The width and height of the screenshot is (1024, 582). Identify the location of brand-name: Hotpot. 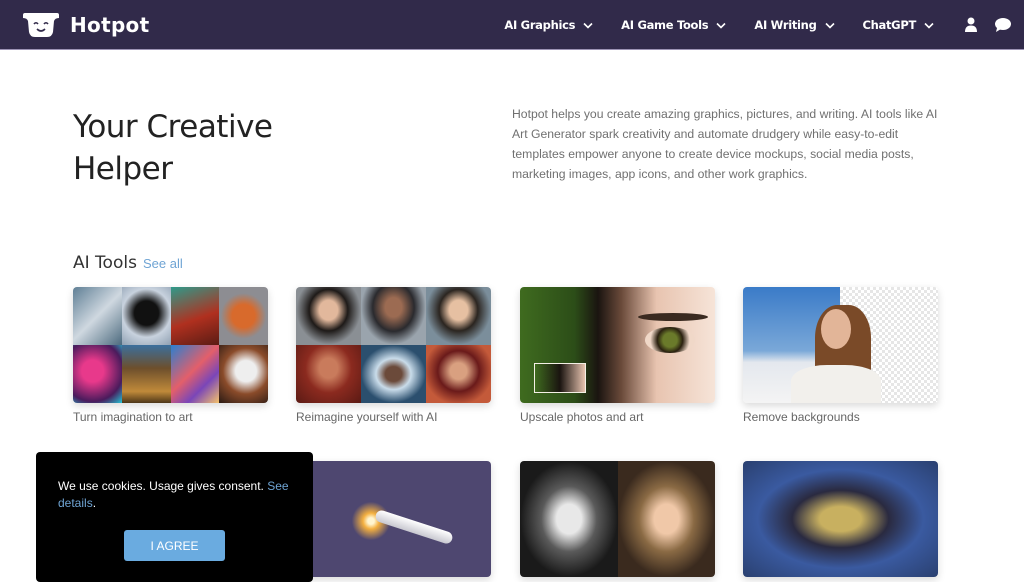
(110, 25).